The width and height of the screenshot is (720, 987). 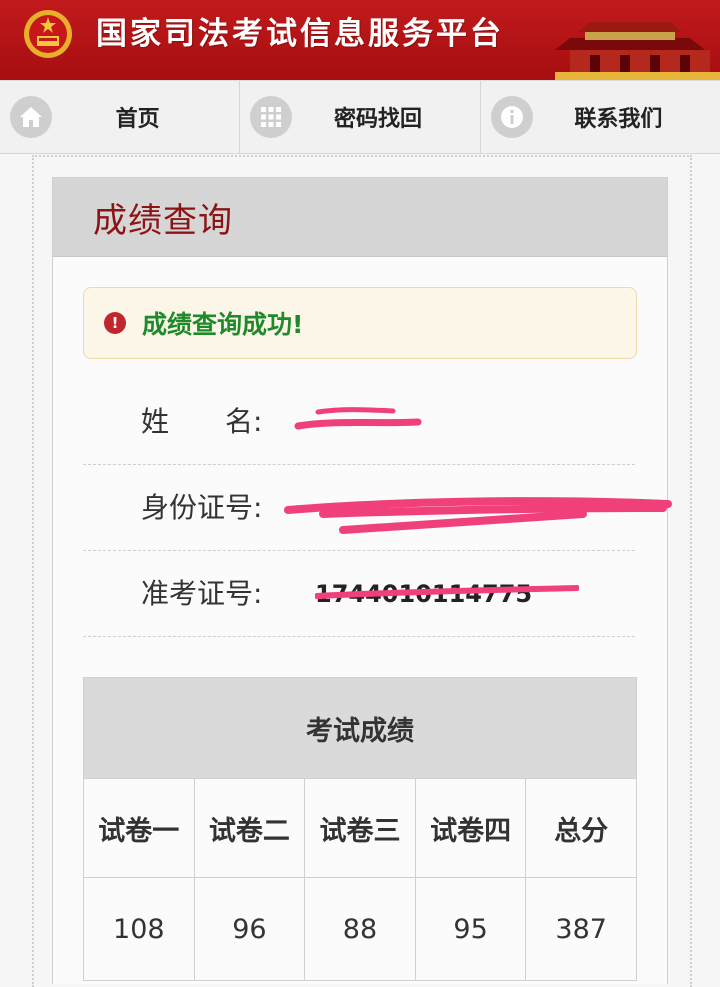 What do you see at coordinates (470, 828) in the screenshot?
I see `score-header-paper-4: 试卷四` at bounding box center [470, 828].